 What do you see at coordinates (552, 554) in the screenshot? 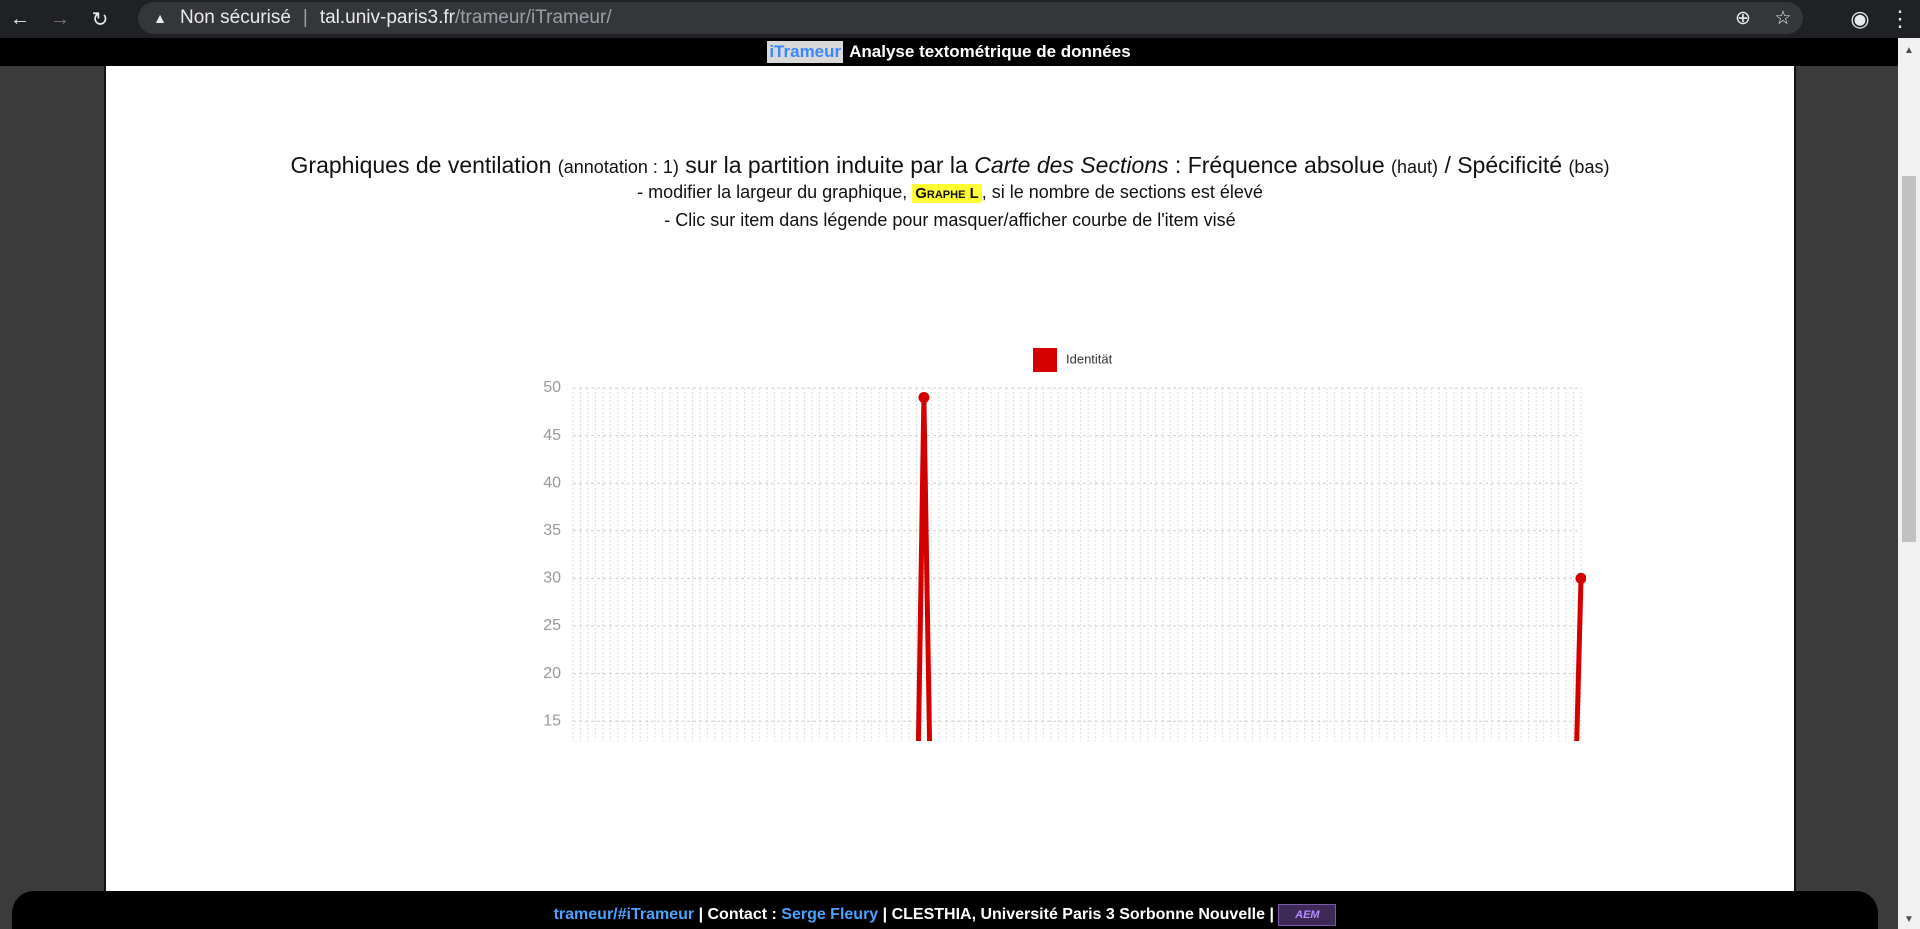
I see `y-axis: 05101520253035404550` at bounding box center [552, 554].